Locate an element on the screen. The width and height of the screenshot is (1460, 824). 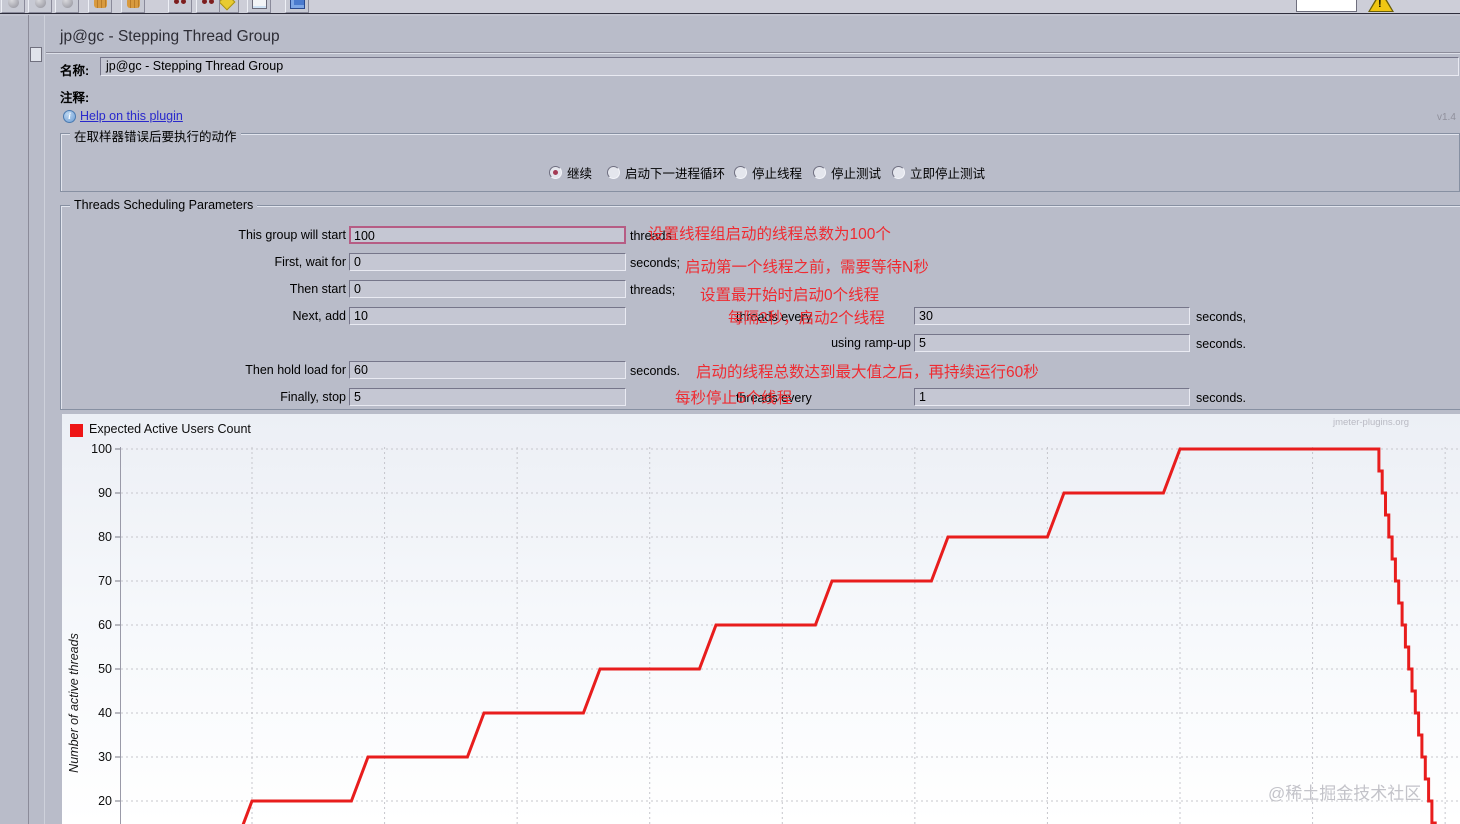
svg-text: 100 is located at coordinates (101, 449).